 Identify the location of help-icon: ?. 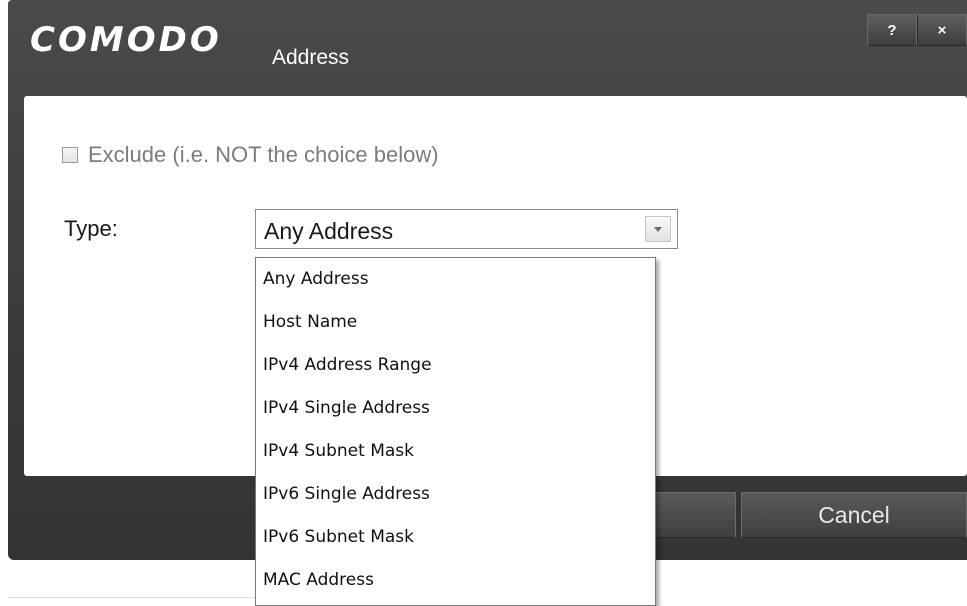
(892, 30).